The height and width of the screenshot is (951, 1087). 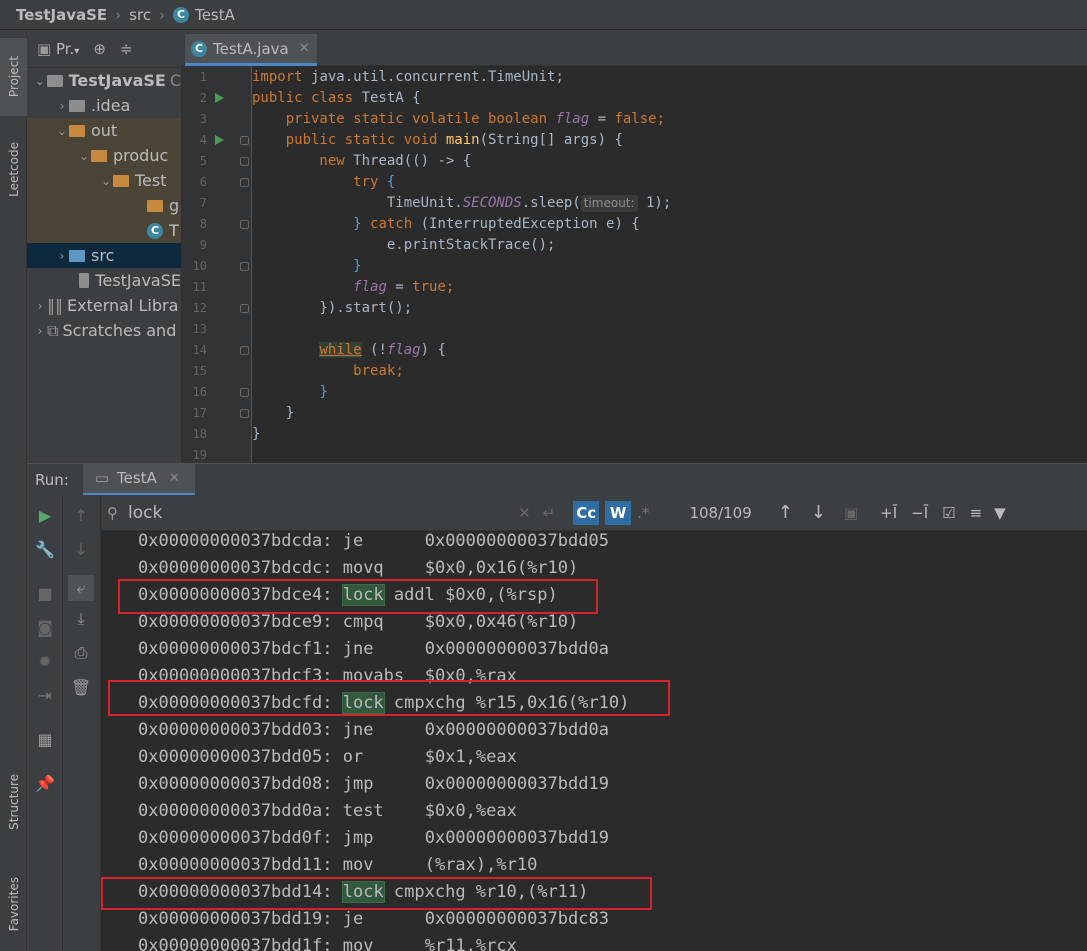 I want to click on line-number: 11, so click(x=199, y=287).